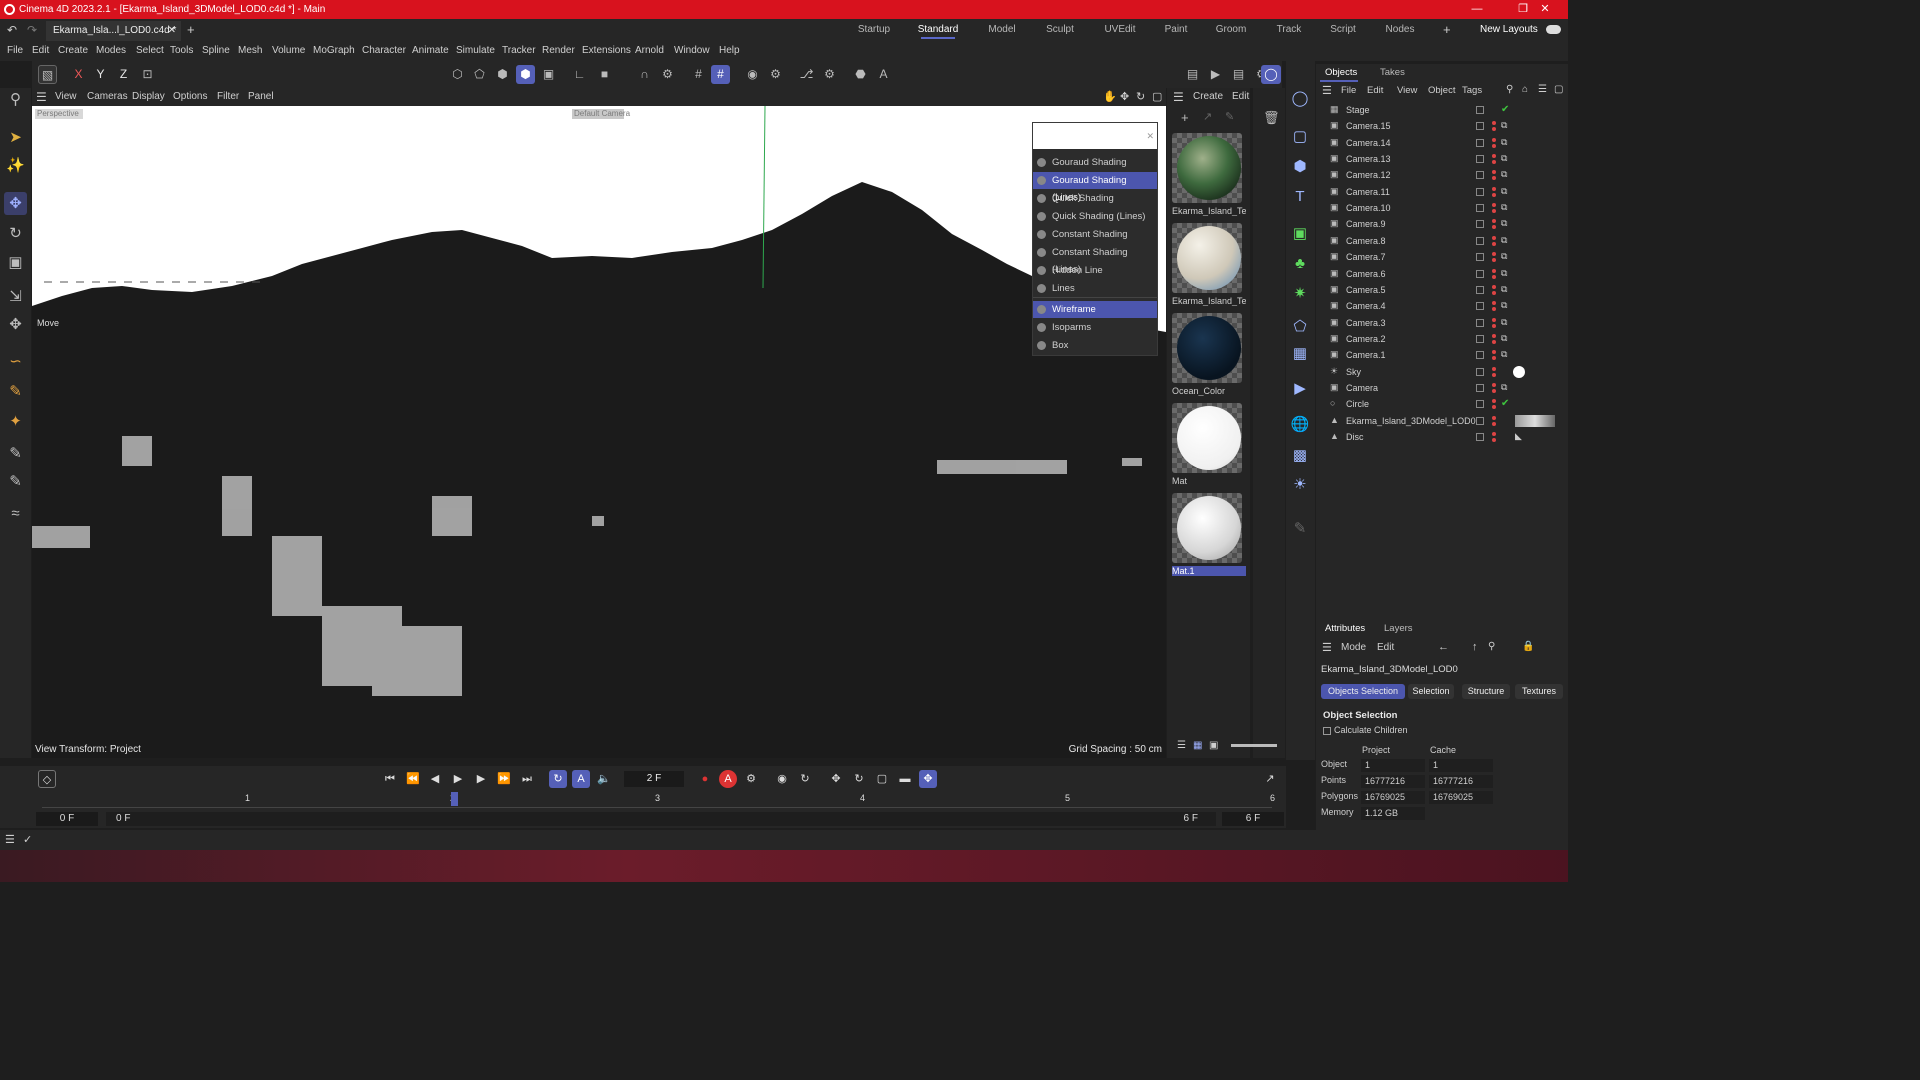 This screenshot has width=1920, height=1080. What do you see at coordinates (15, 391) in the screenshot?
I see `spline-sketch-icon: ✎` at bounding box center [15, 391].